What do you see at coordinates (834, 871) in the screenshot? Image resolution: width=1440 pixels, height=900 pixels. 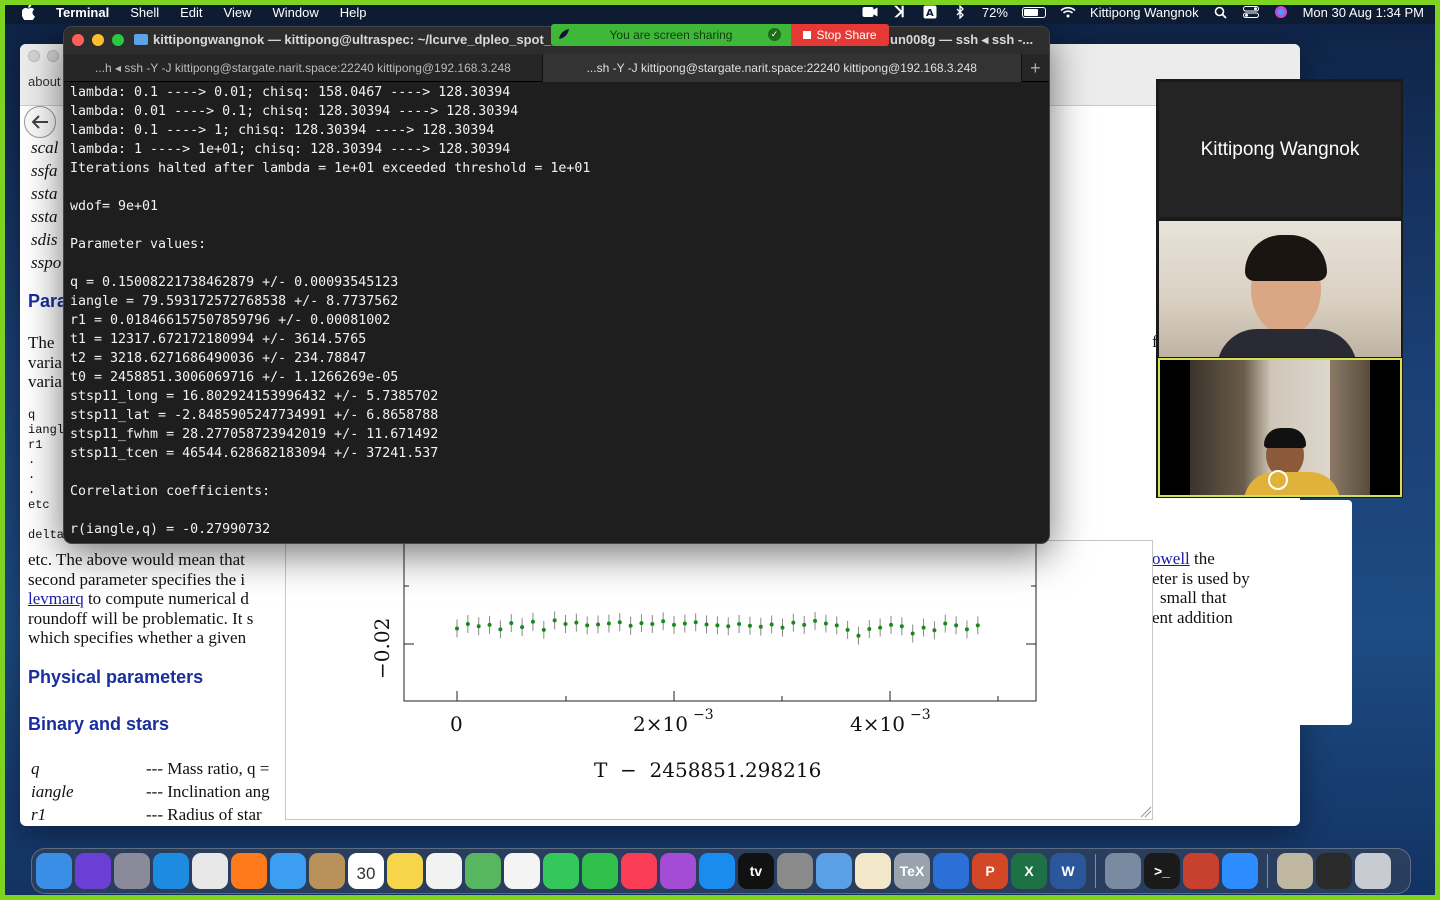 I see `preview-icon` at bounding box center [834, 871].